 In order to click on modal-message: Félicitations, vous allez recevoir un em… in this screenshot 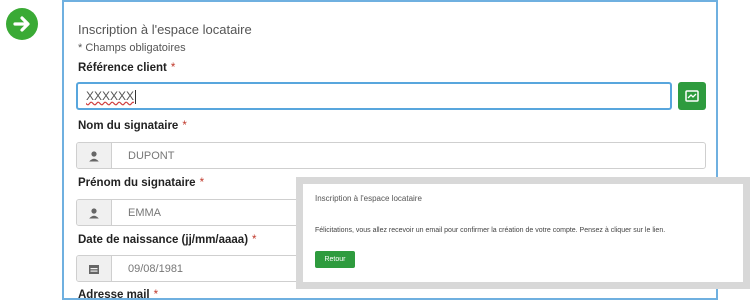, I will do `click(490, 230)`.